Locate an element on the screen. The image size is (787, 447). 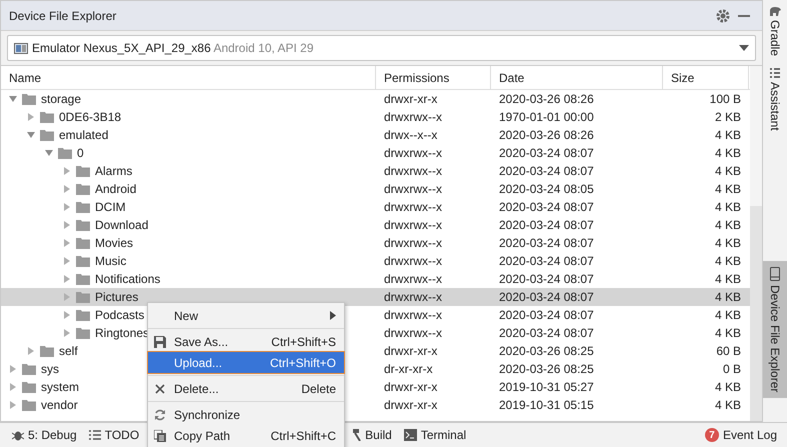
column-header: Size is located at coordinates (706, 77).